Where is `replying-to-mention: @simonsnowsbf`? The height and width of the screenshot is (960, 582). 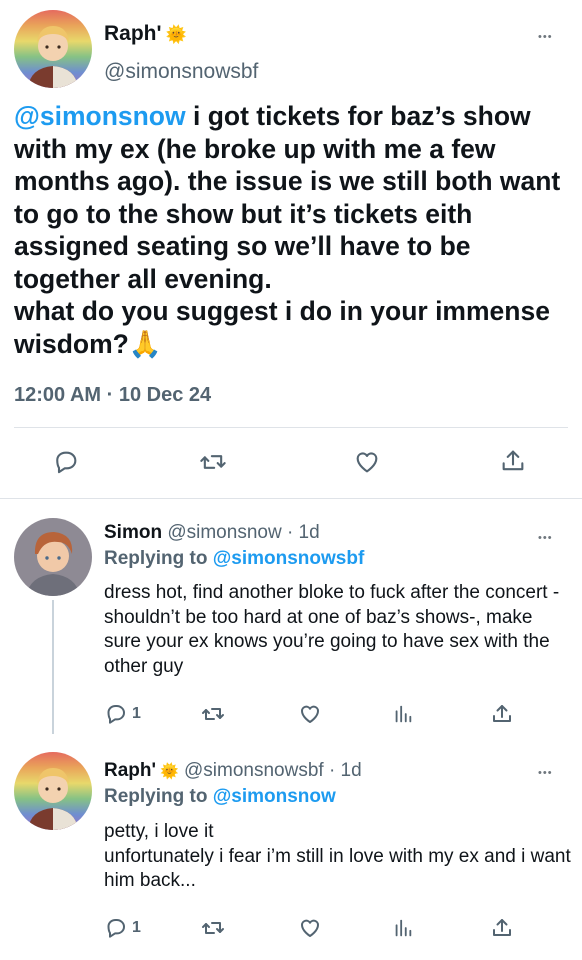 replying-to-mention: @simonsnowsbf is located at coordinates (289, 558).